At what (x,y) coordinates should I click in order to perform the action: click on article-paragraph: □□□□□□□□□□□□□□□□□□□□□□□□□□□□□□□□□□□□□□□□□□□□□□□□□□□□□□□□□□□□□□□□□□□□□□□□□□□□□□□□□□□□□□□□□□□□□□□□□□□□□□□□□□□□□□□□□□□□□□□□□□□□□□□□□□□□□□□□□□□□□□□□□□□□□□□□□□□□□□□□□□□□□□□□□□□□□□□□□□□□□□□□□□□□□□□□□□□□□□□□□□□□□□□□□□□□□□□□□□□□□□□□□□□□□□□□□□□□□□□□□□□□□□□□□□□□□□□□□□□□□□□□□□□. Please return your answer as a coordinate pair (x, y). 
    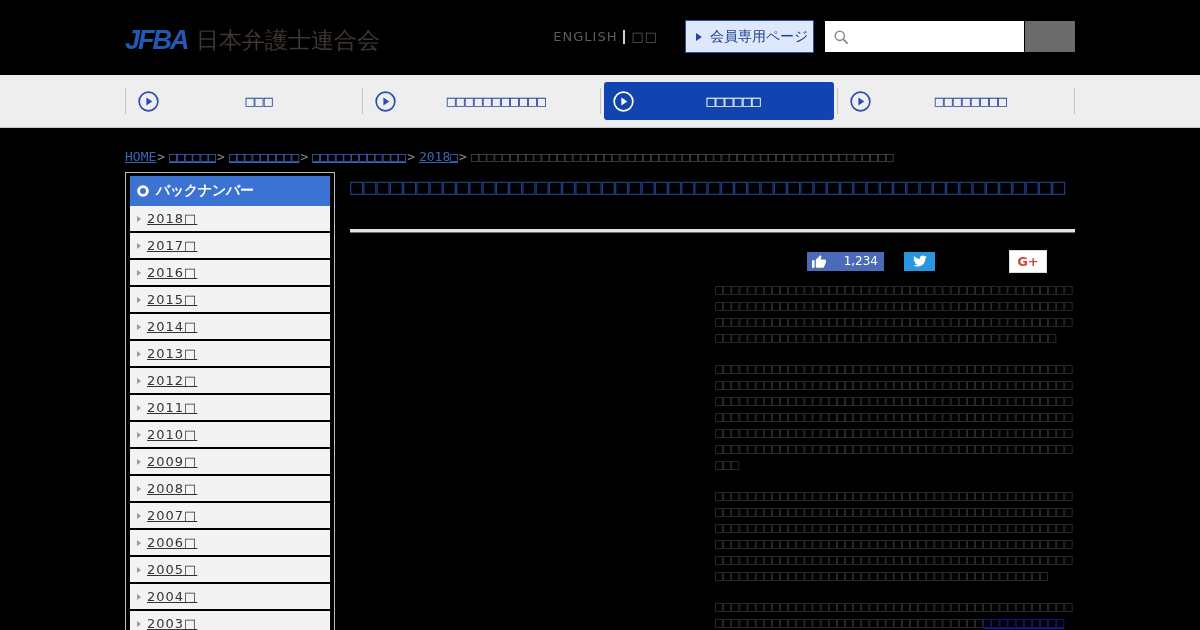
    Looking at the image, I should click on (894, 416).